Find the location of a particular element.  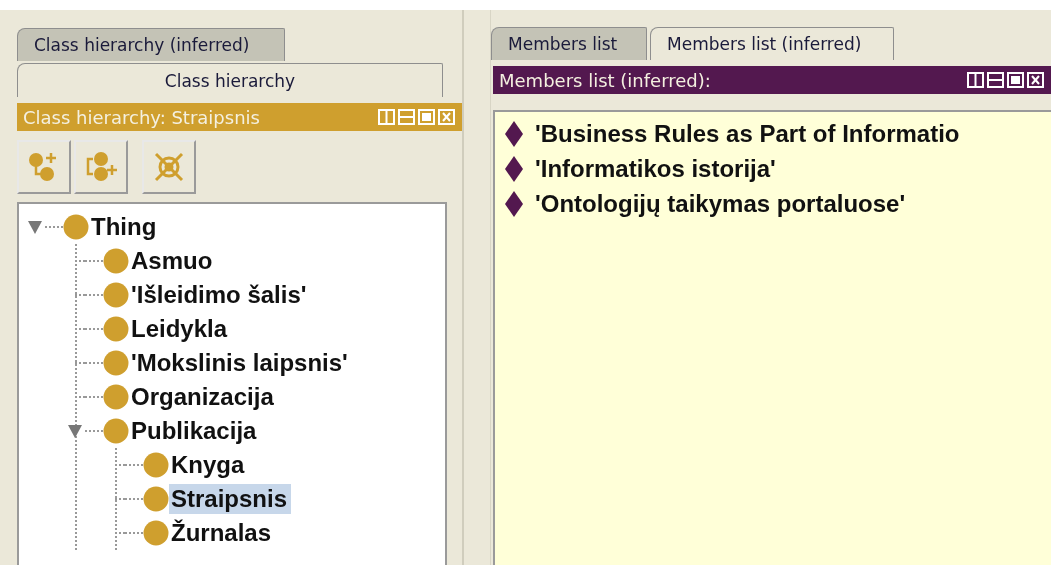

member-item: 'Ontologijų taikymas portaluose' is located at coordinates (720, 203).